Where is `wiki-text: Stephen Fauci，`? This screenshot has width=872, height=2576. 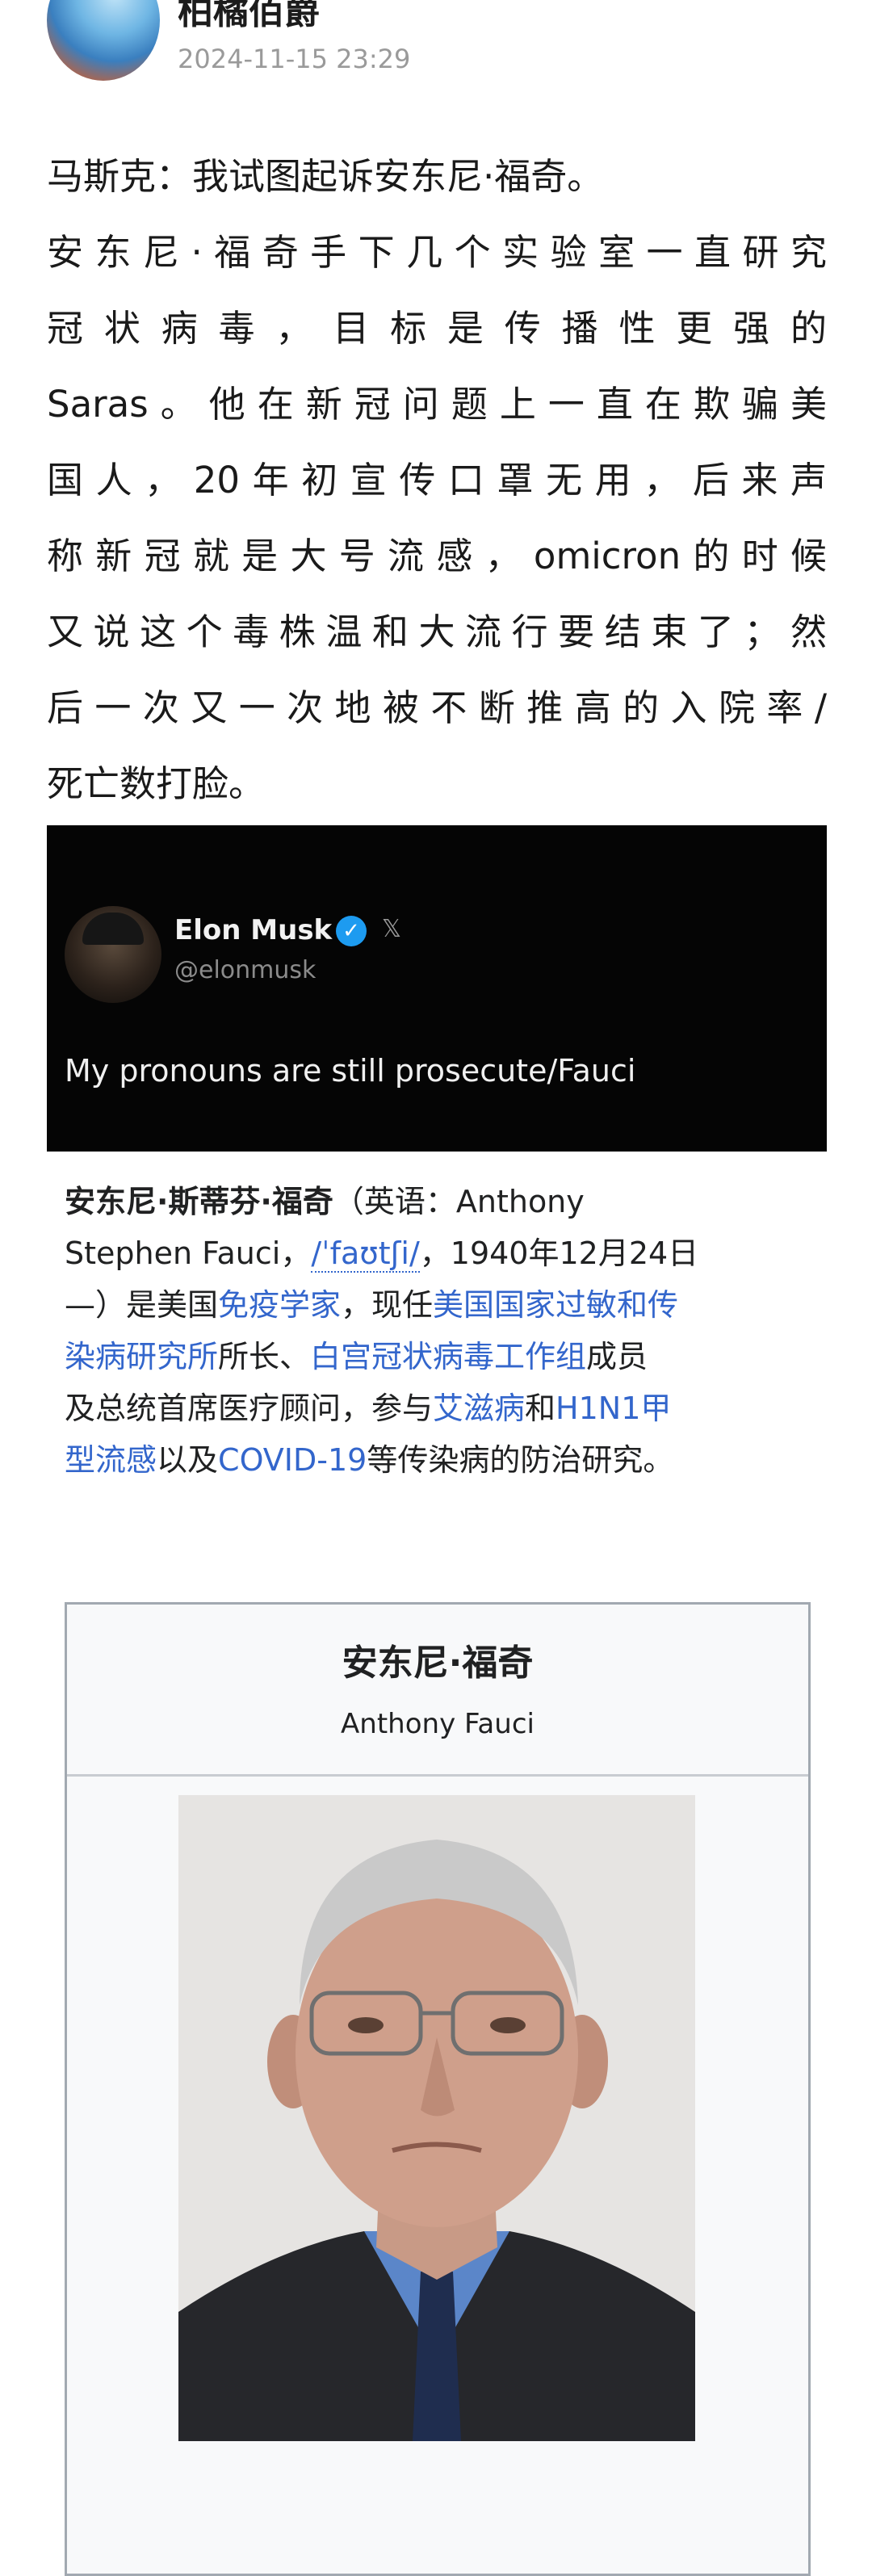
wiki-text: Stephen Fauci， is located at coordinates (188, 1253).